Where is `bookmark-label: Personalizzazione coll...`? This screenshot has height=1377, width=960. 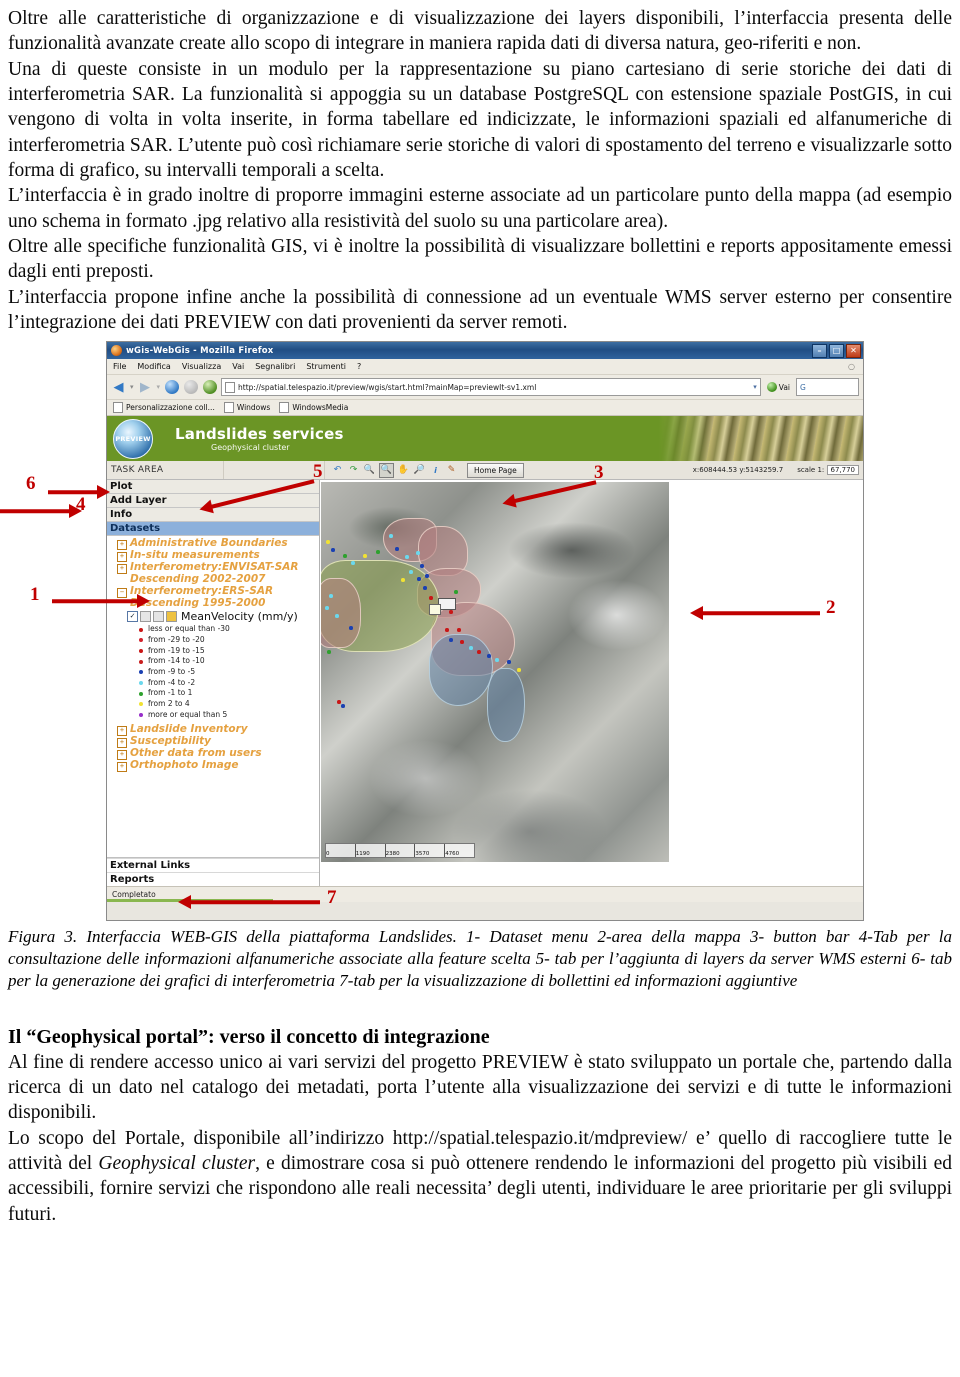 bookmark-label: Personalizzazione coll... is located at coordinates (170, 408).